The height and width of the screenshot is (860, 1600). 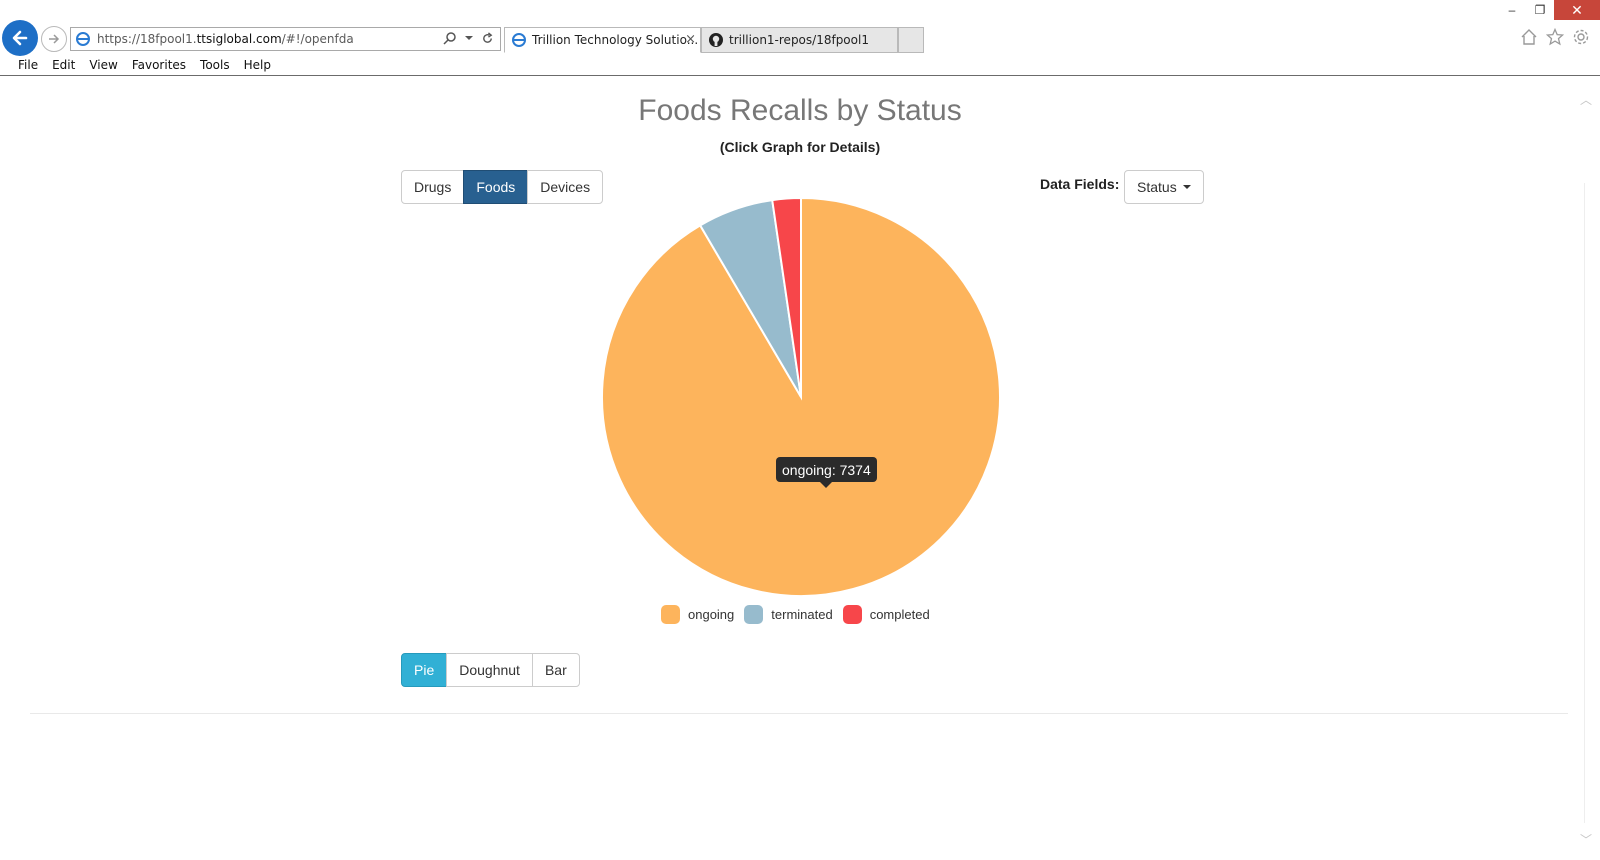 I want to click on toolbar-icons, so click(x=1555, y=37).